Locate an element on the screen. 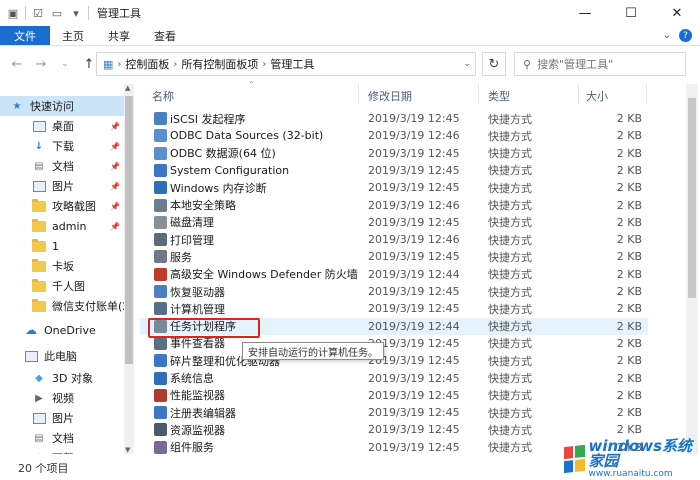  scroll-down-icon: ▼ is located at coordinates (127, 450).